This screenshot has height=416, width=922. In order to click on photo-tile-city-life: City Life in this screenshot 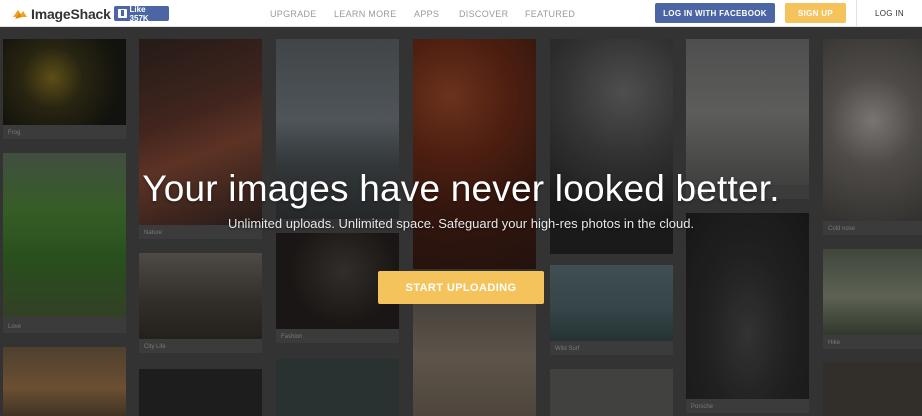, I will do `click(200, 303)`.